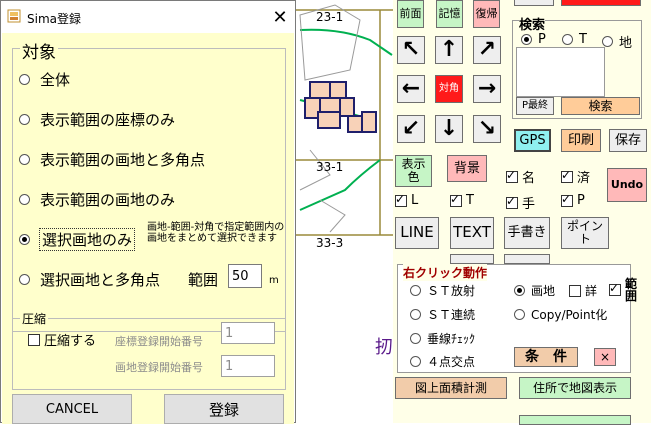 This screenshot has height=425, width=651. I want to click on app-icon, so click(14, 16).